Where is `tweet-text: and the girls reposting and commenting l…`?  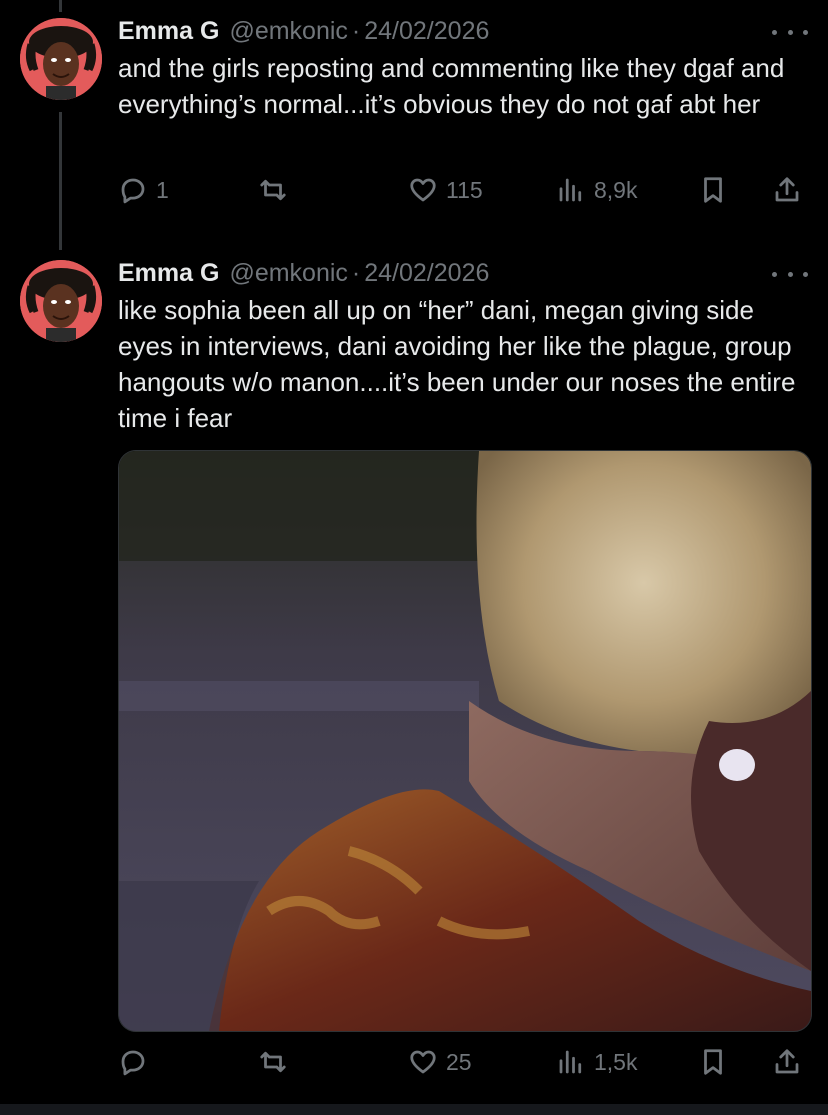 tweet-text: and the girls reposting and commenting l… is located at coordinates (451, 86).